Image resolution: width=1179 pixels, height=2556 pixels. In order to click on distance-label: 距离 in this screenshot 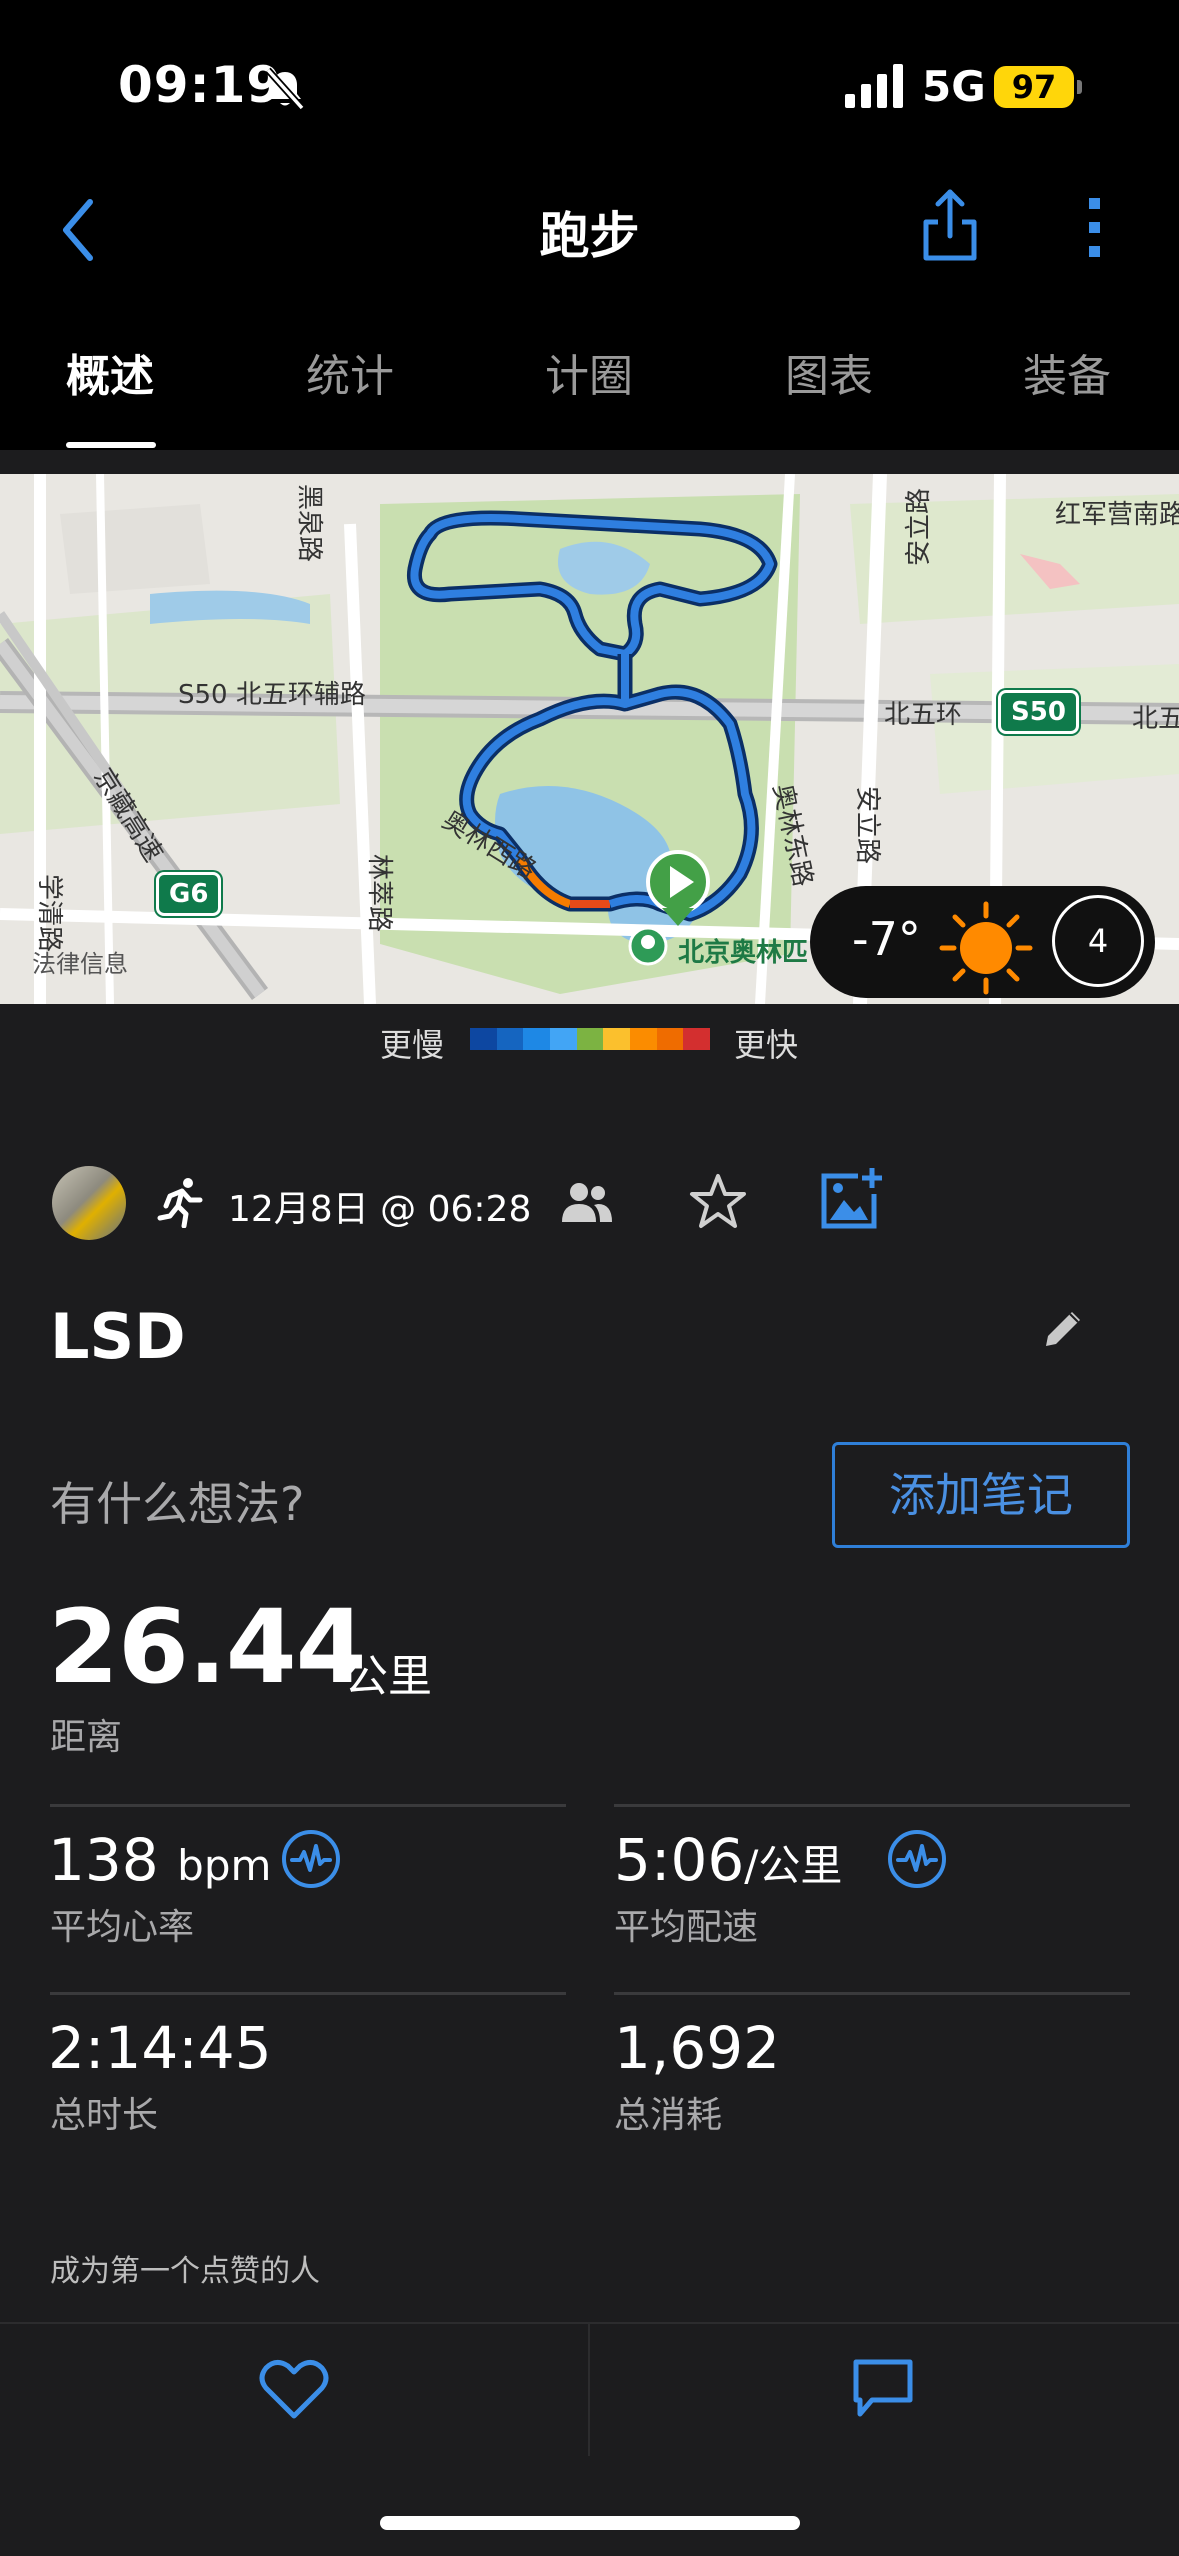, I will do `click(86, 1737)`.